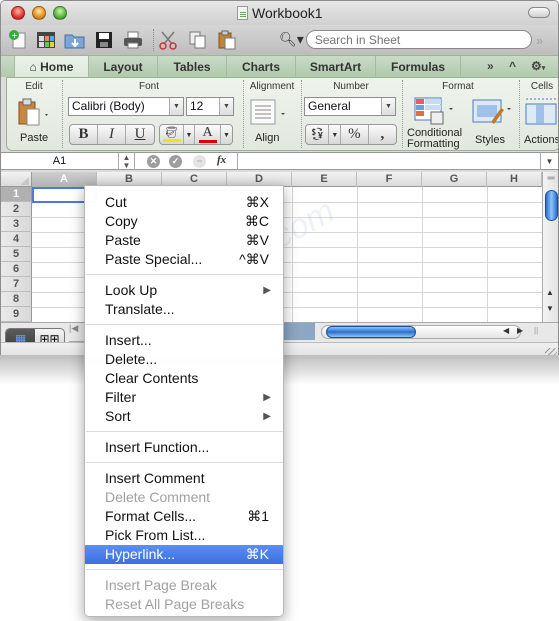 Image resolution: width=559 pixels, height=621 pixels. I want to click on group-separator, so click(519, 114).